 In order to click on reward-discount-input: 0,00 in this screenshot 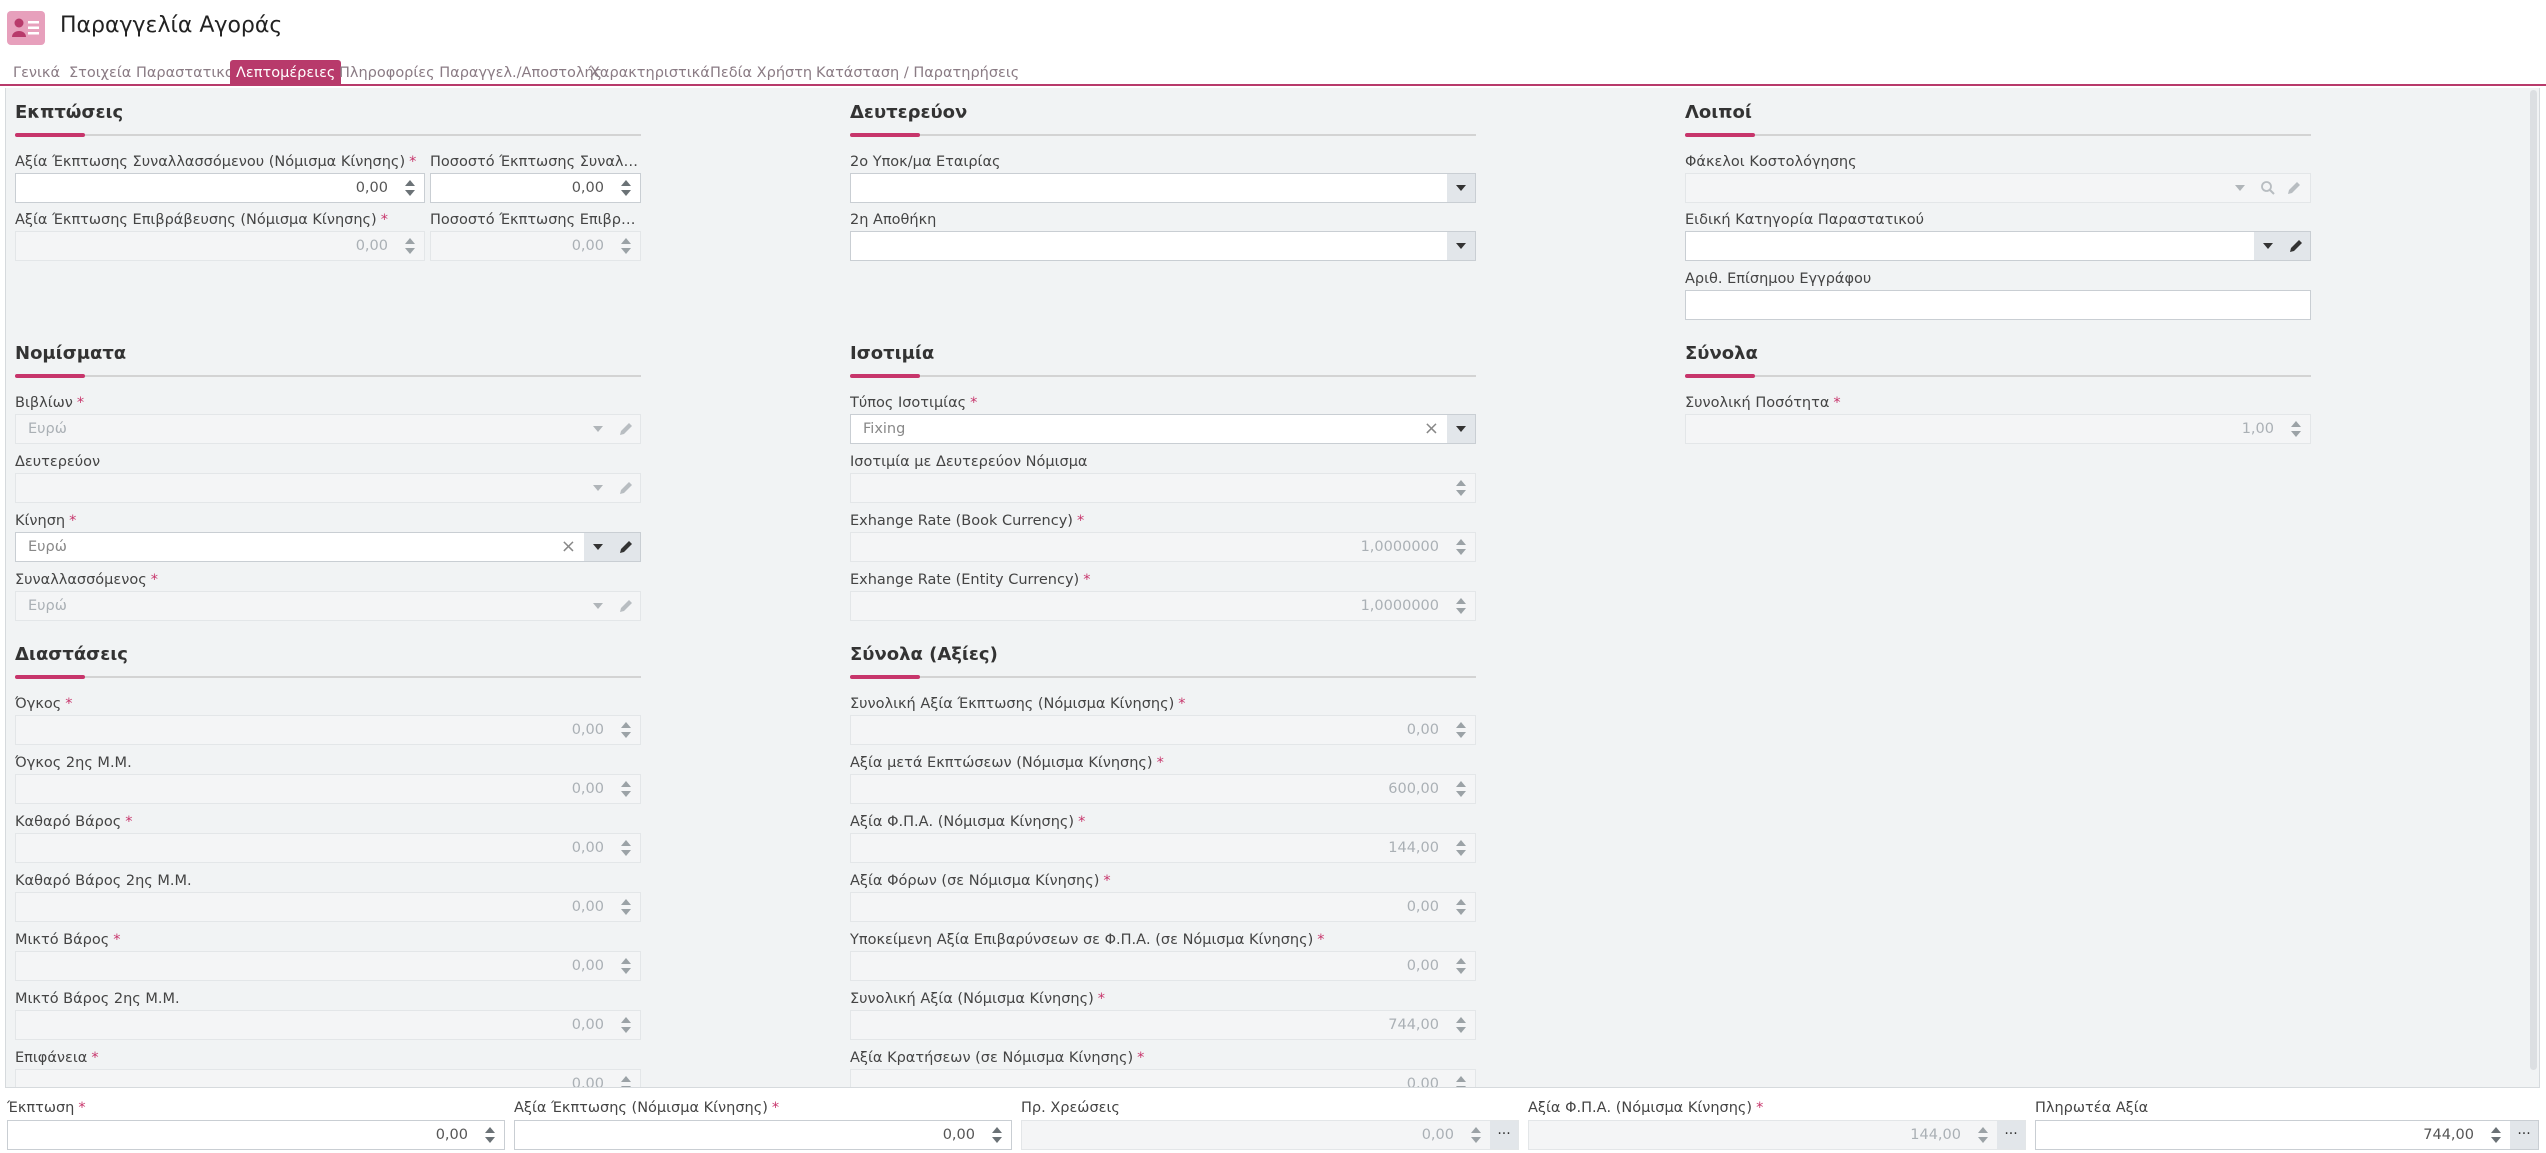, I will do `click(220, 246)`.